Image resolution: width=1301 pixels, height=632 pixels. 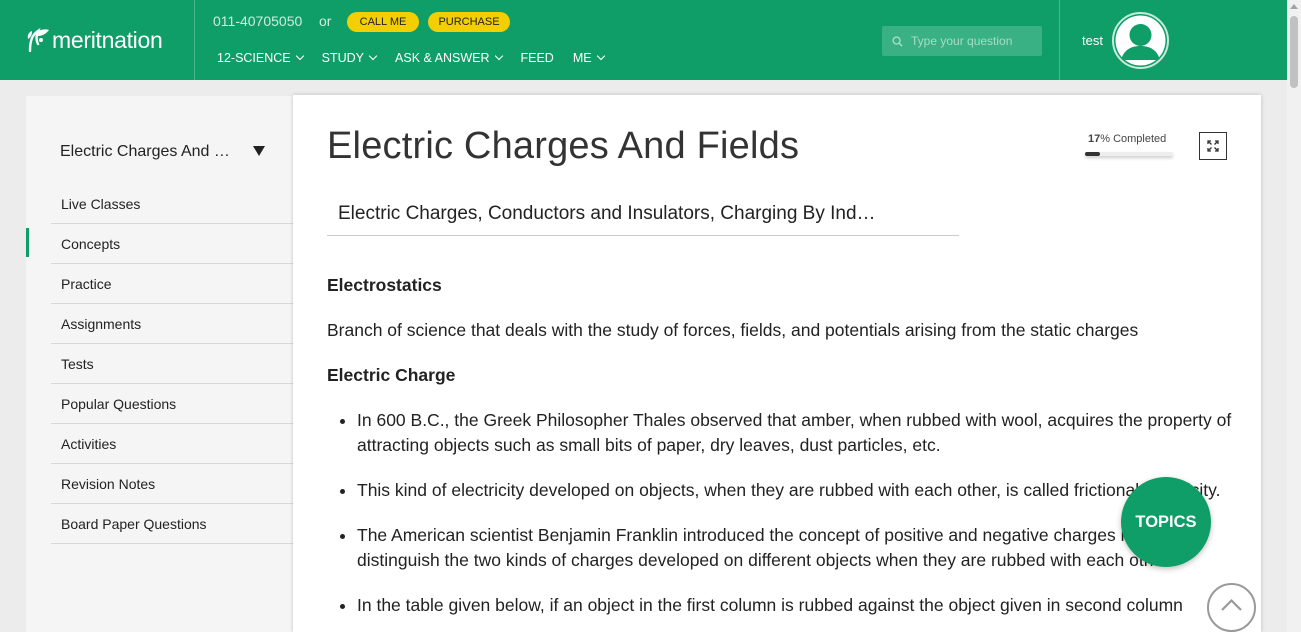 What do you see at coordinates (172, 284) in the screenshot?
I see `sidebar-item-practice: Practice` at bounding box center [172, 284].